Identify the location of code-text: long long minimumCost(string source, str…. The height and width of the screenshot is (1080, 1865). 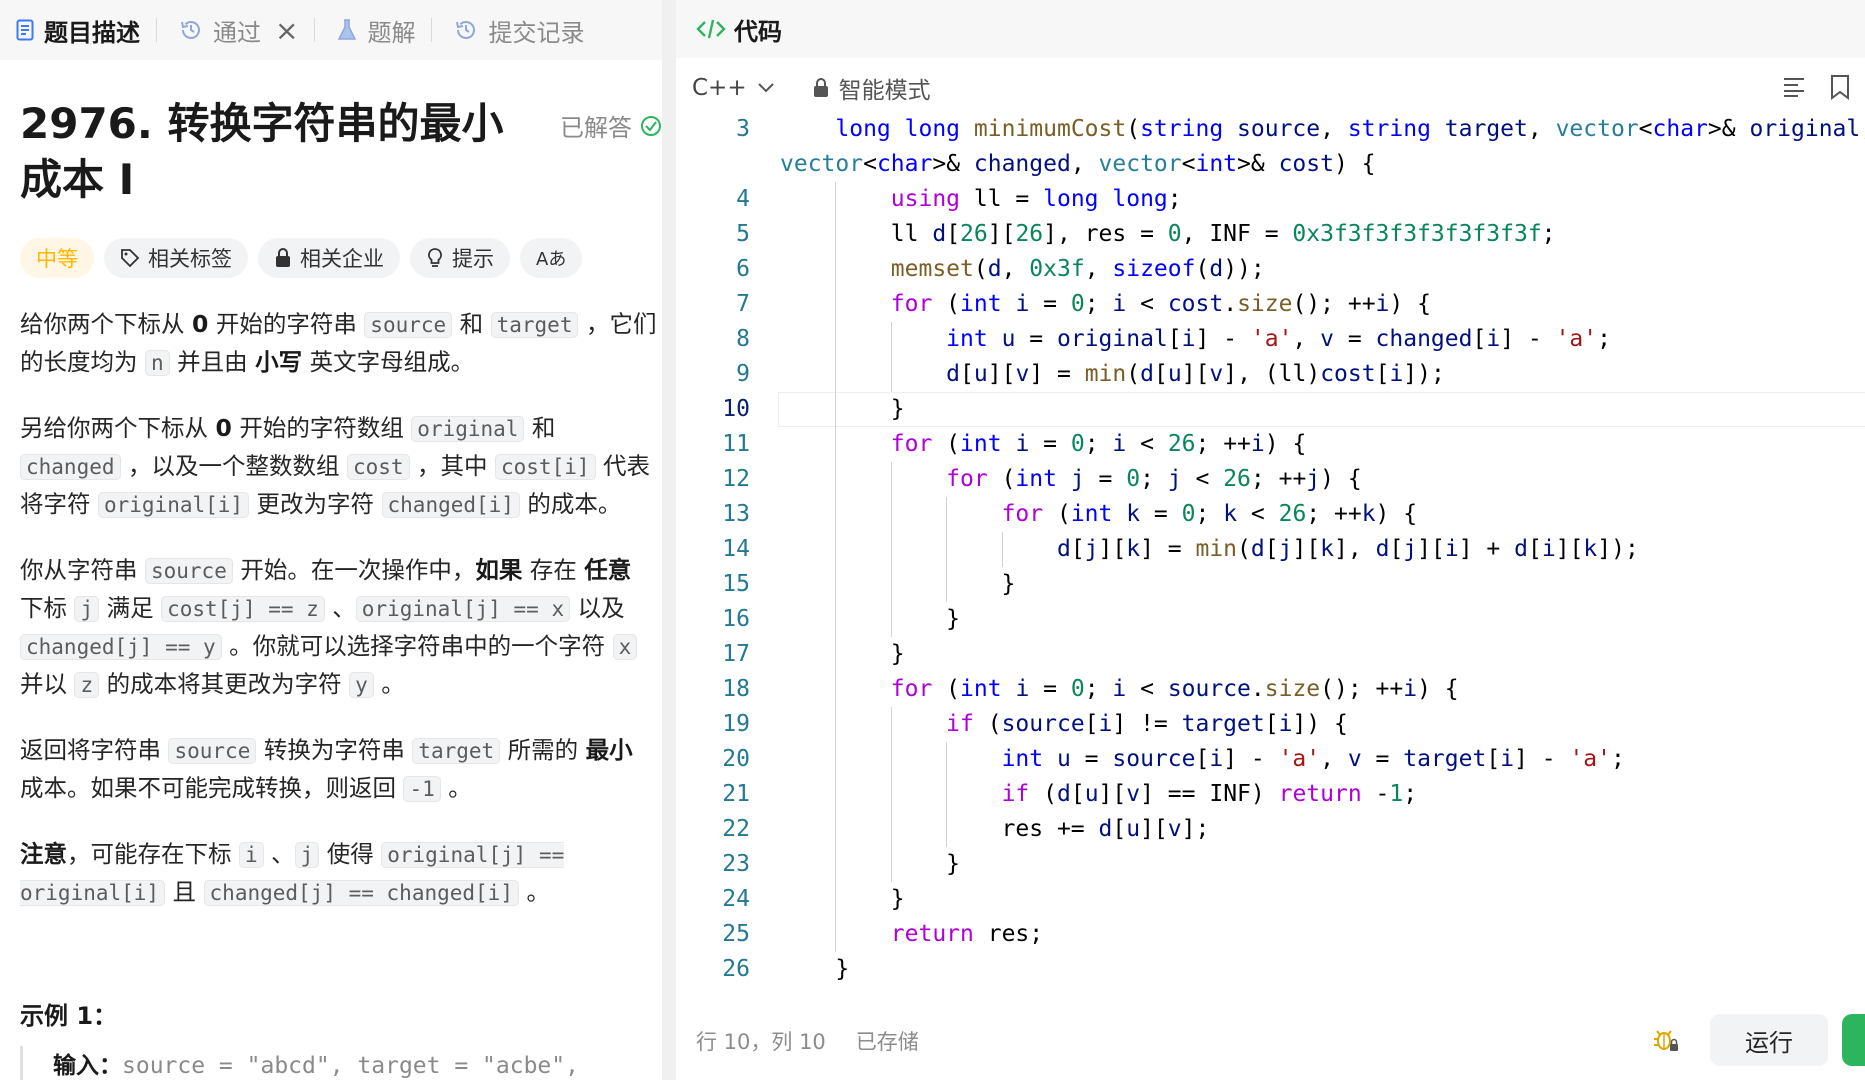
(1350, 129).